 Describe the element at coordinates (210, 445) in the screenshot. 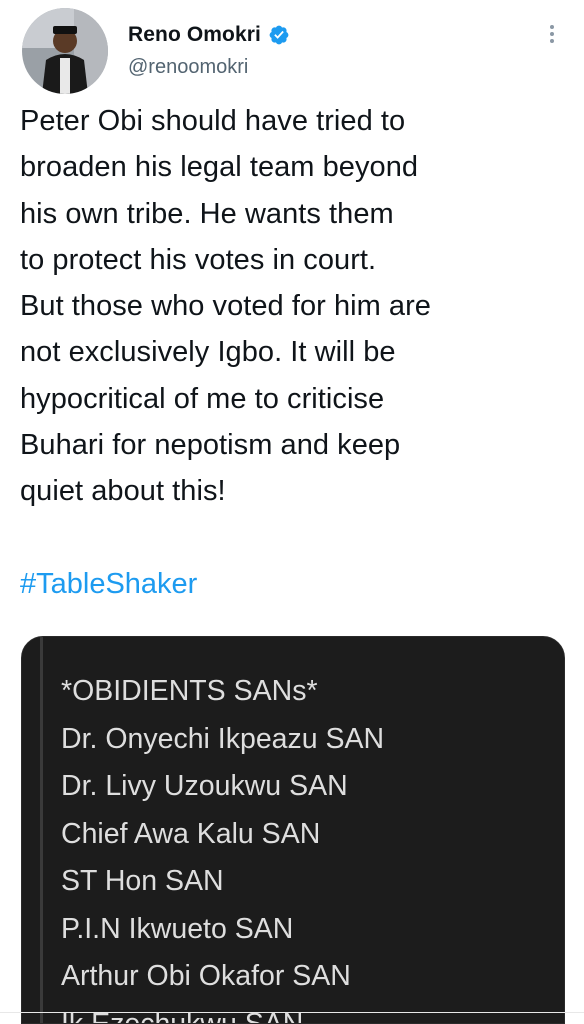

I see `tweet-text-line: Buhari for nepotism and keep` at that location.